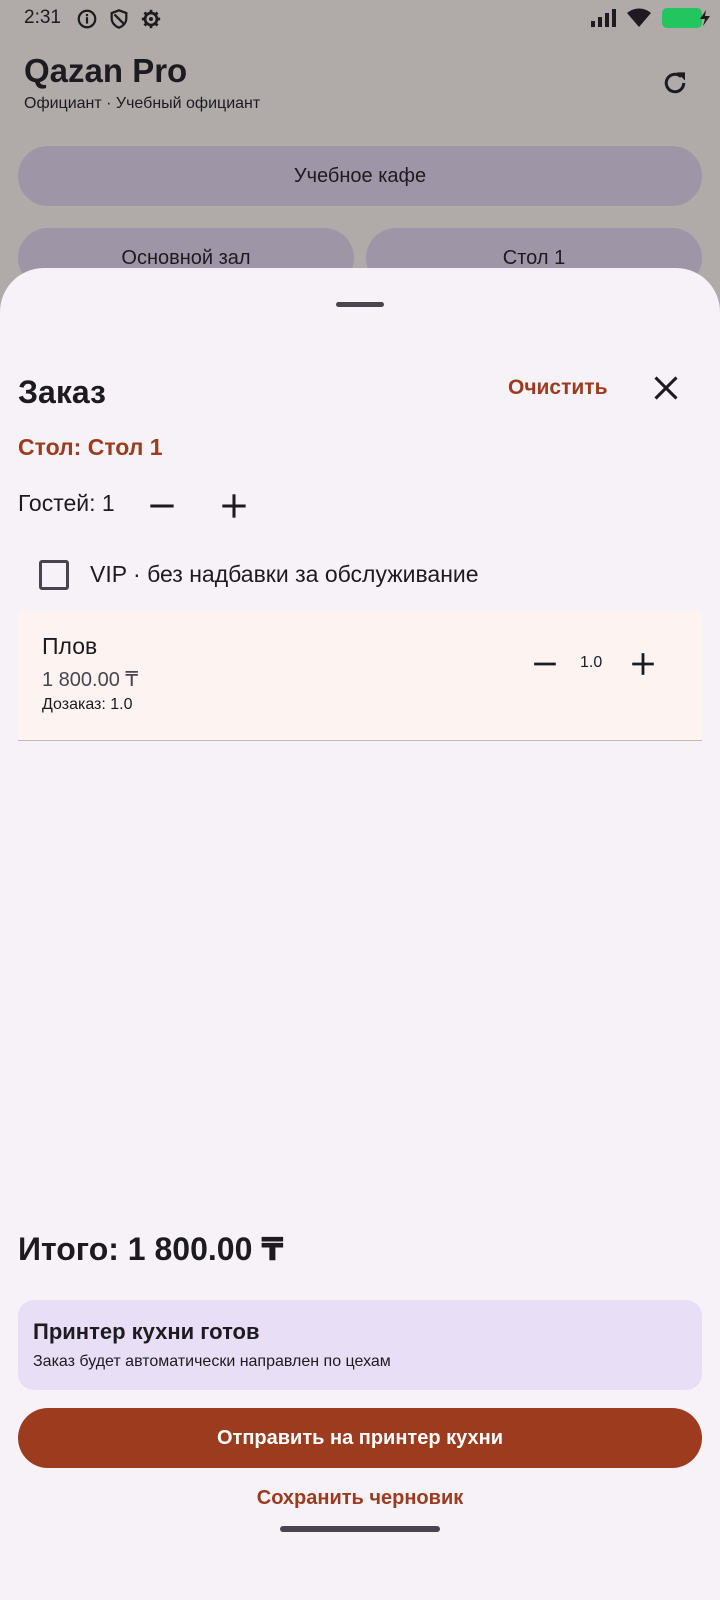  I want to click on item-reorder: Дозаказ: 1.0, so click(87, 704).